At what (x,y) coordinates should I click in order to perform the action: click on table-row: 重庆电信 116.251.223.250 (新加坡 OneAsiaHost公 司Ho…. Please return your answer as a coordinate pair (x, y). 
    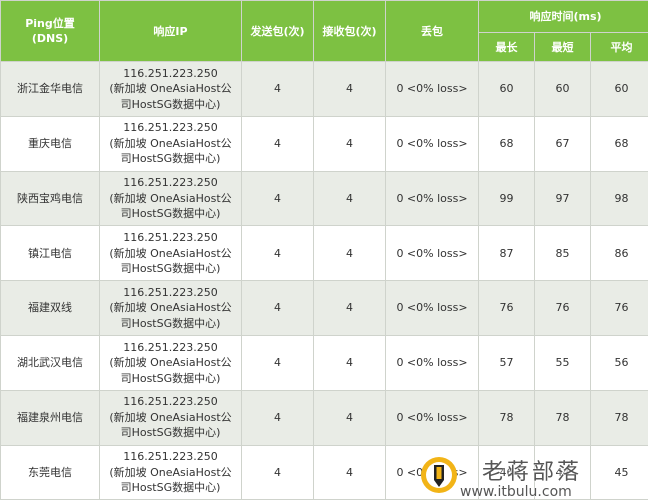
    Looking at the image, I should click on (324, 143).